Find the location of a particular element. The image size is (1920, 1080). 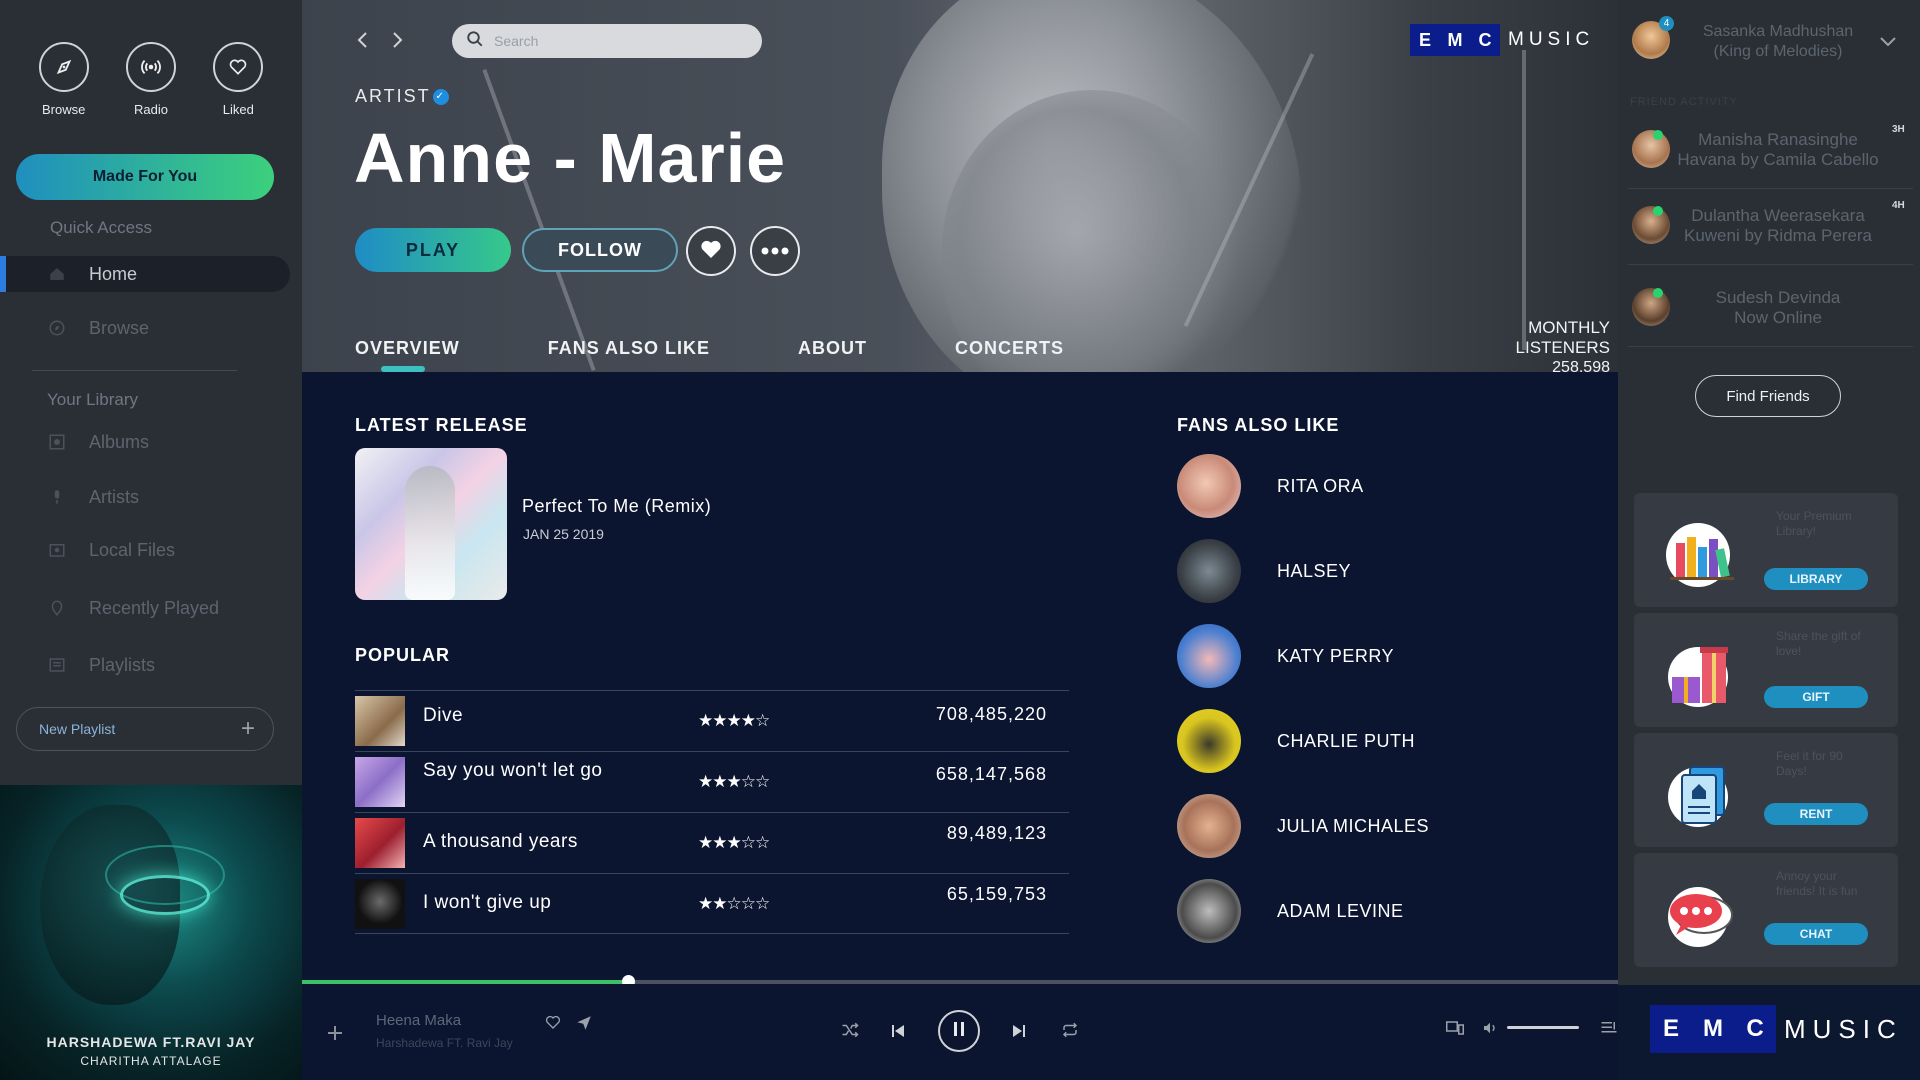

tab-overview: OVERVIEW is located at coordinates (407, 355).